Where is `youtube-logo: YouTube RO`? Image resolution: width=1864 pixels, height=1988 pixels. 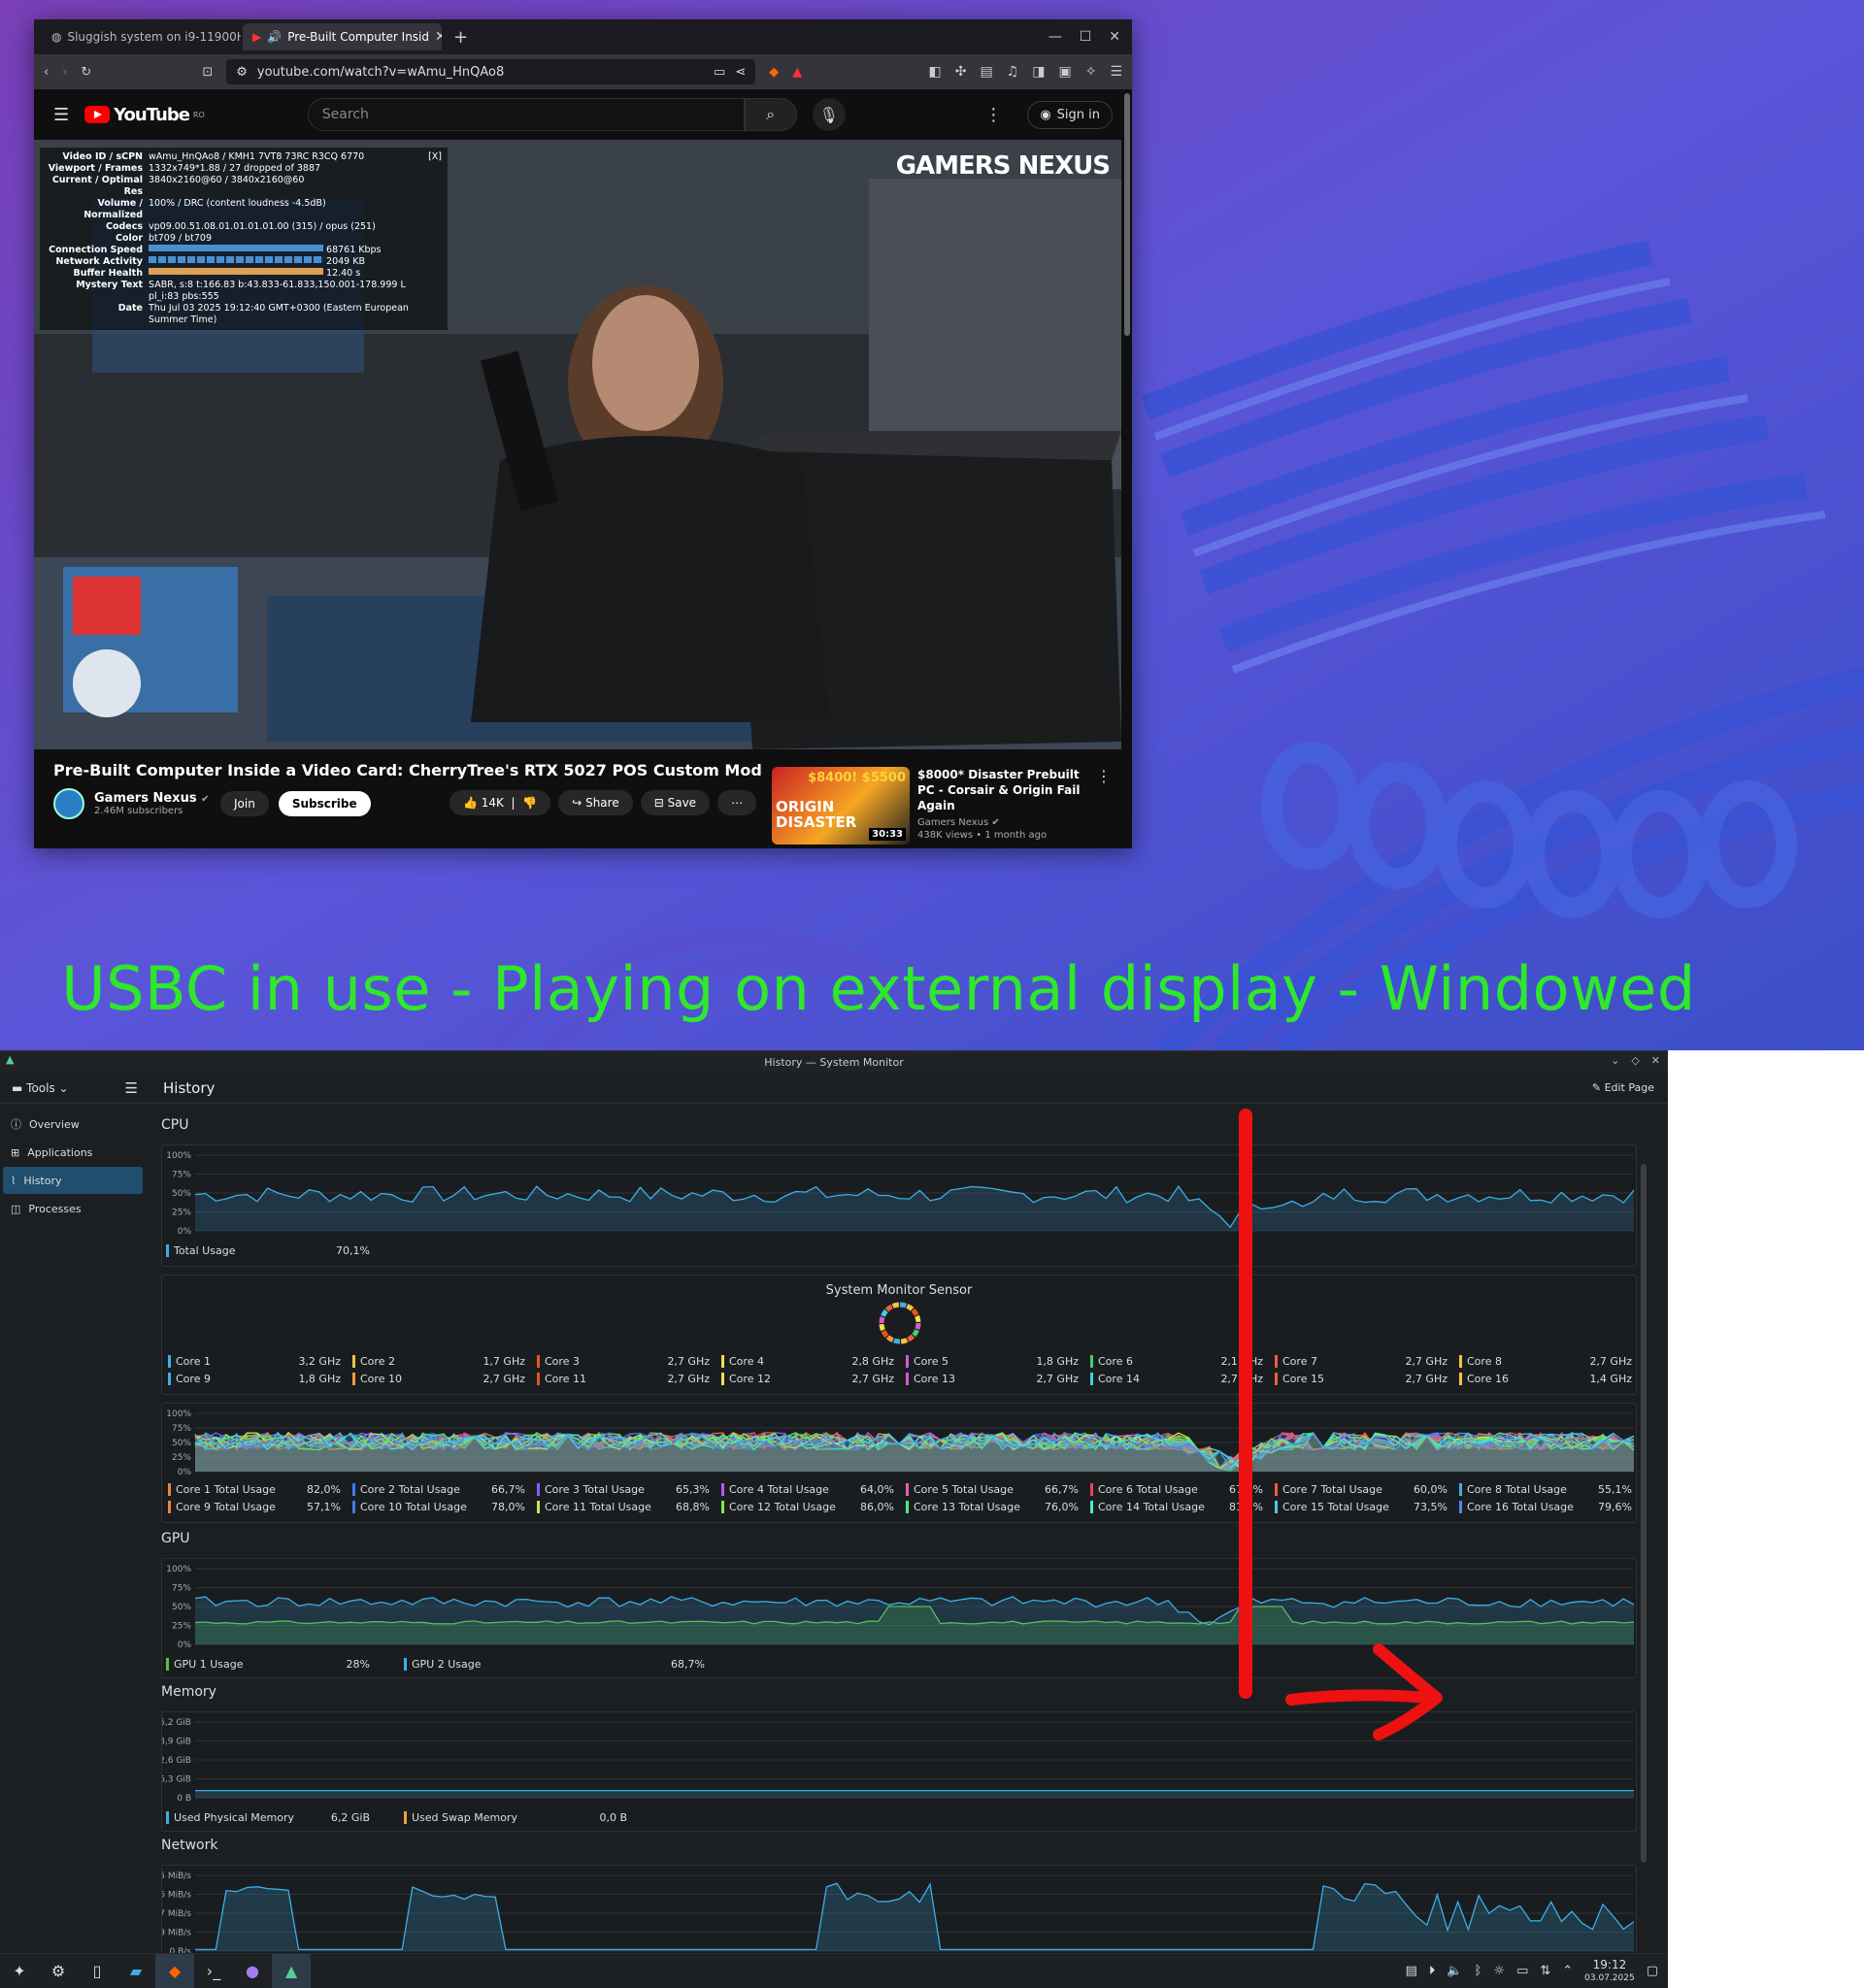
youtube-logo: YouTube RO is located at coordinates (144, 115).